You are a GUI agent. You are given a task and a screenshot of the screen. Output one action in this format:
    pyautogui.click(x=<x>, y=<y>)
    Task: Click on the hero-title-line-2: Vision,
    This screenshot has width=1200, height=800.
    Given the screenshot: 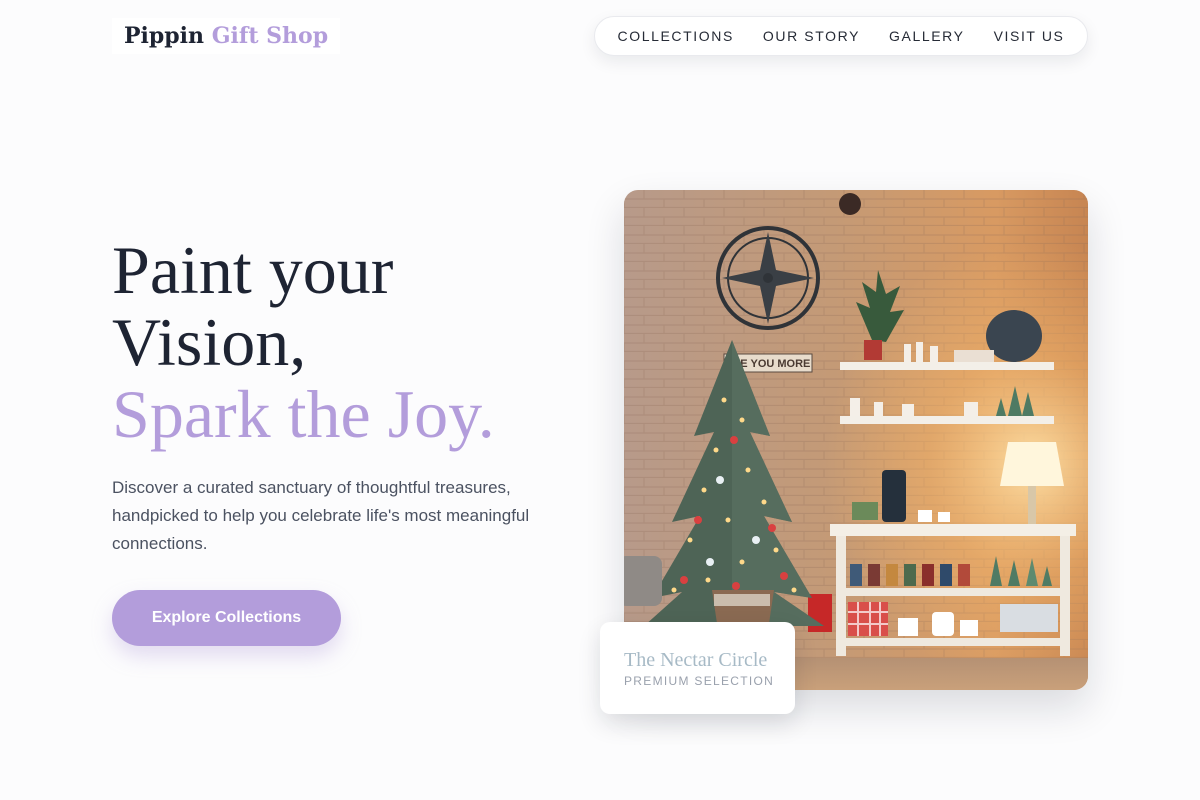 What is the action you would take?
    pyautogui.click(x=209, y=342)
    